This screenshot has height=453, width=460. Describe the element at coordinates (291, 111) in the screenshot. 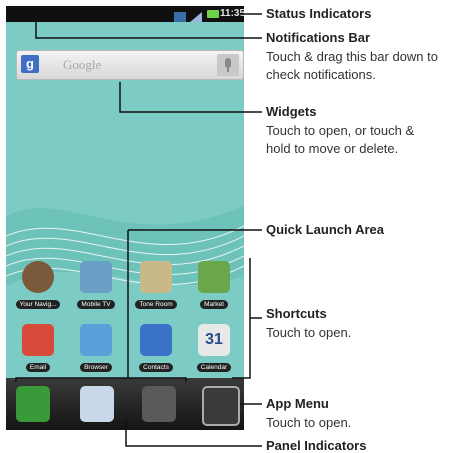

I see `callout-widgets: Widgets` at that location.